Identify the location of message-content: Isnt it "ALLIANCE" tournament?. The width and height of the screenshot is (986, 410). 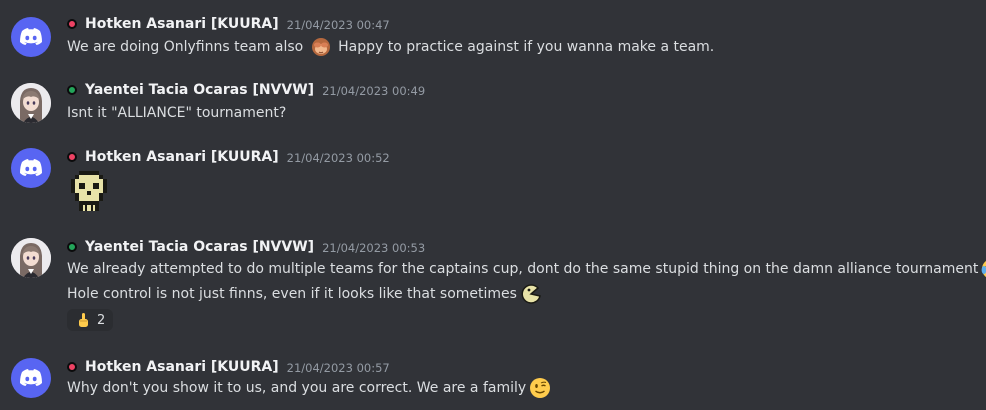
(176, 113).